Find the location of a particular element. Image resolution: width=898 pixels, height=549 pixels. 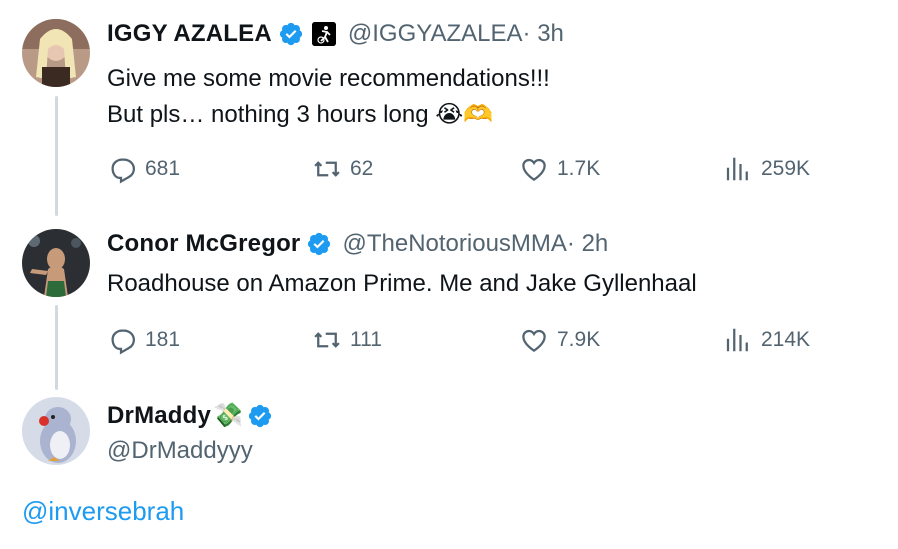

like-count: 1.7K is located at coordinates (579, 168).